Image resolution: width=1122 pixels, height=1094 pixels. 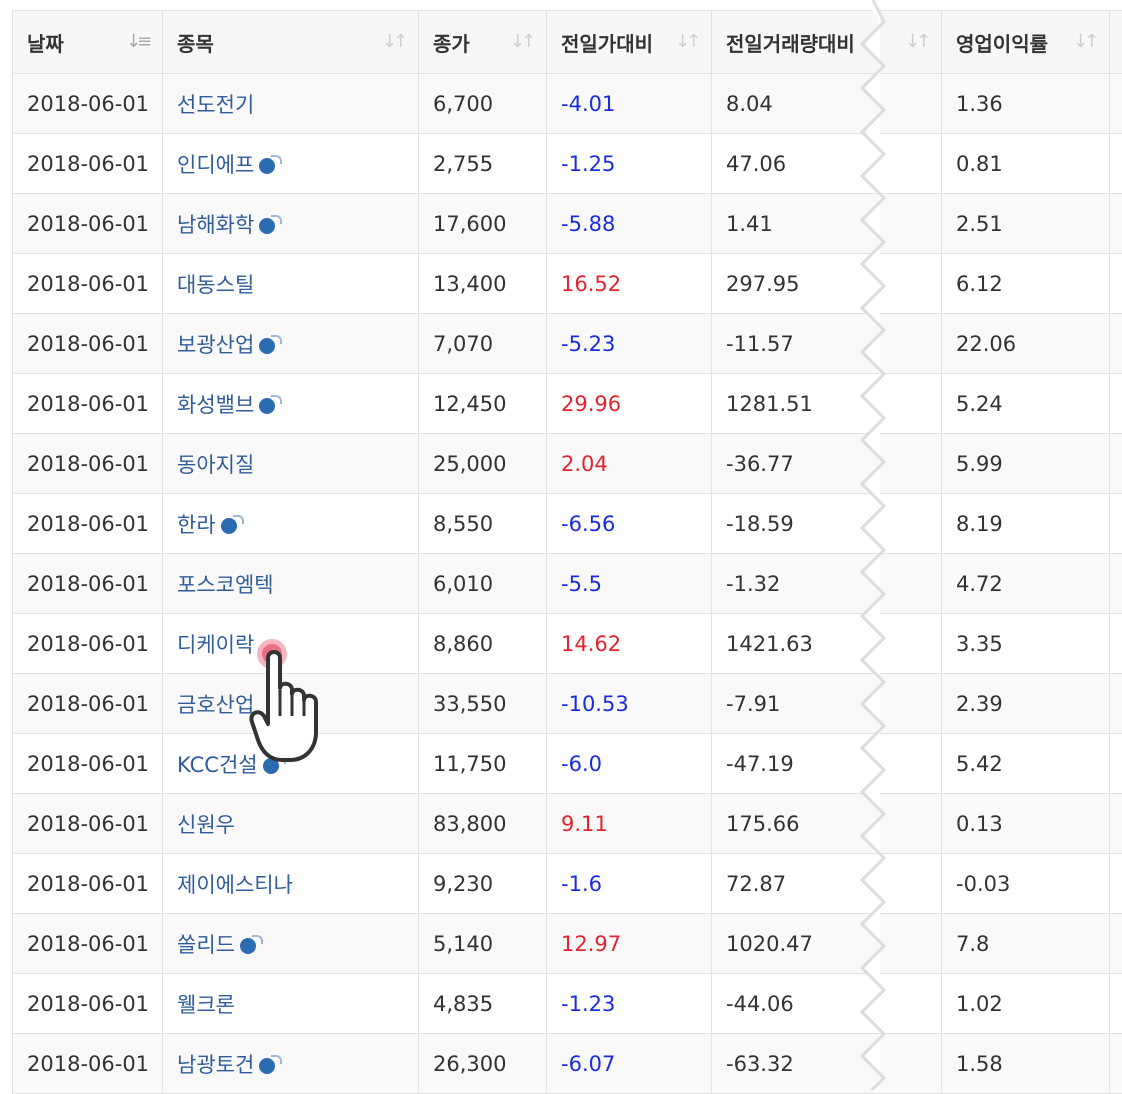 What do you see at coordinates (567, 884) in the screenshot?
I see `table-row: 2018-06-01제이에스티나9,230-1.672.87-0.03` at bounding box center [567, 884].